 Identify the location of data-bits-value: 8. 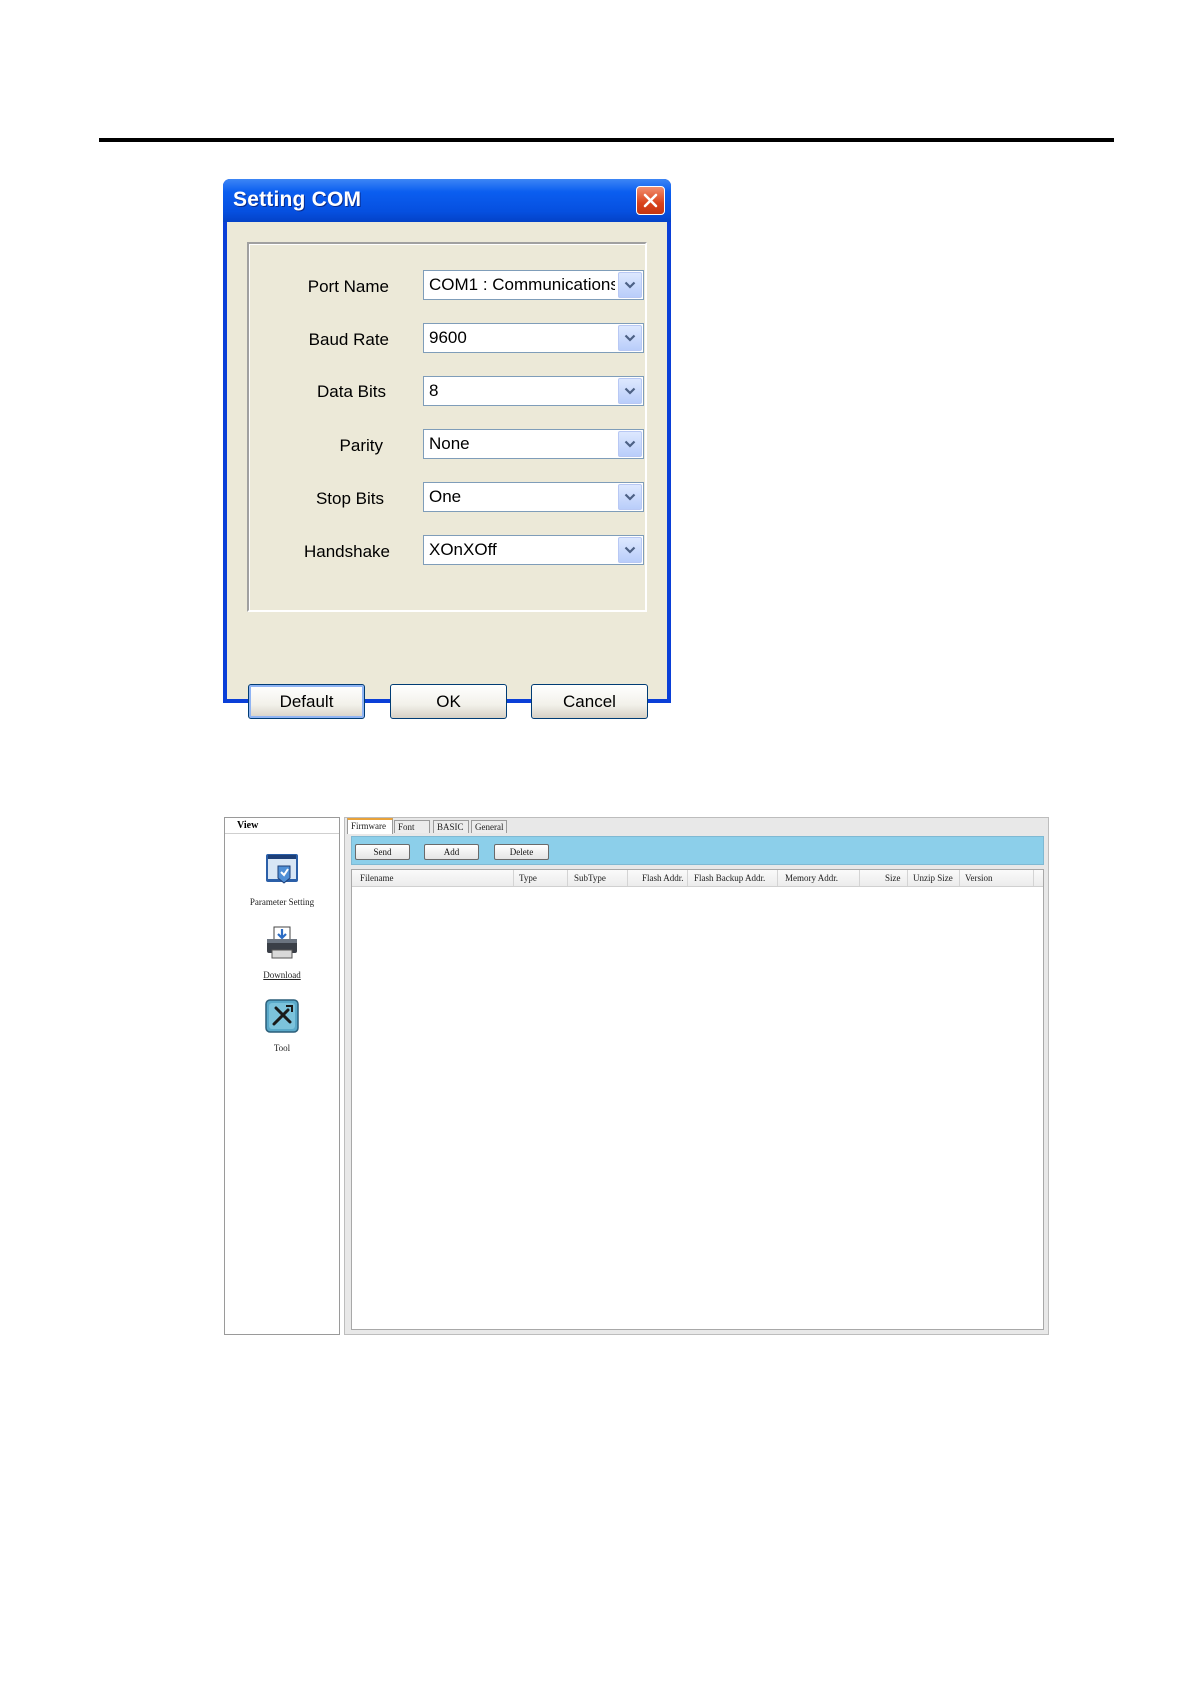
(434, 390).